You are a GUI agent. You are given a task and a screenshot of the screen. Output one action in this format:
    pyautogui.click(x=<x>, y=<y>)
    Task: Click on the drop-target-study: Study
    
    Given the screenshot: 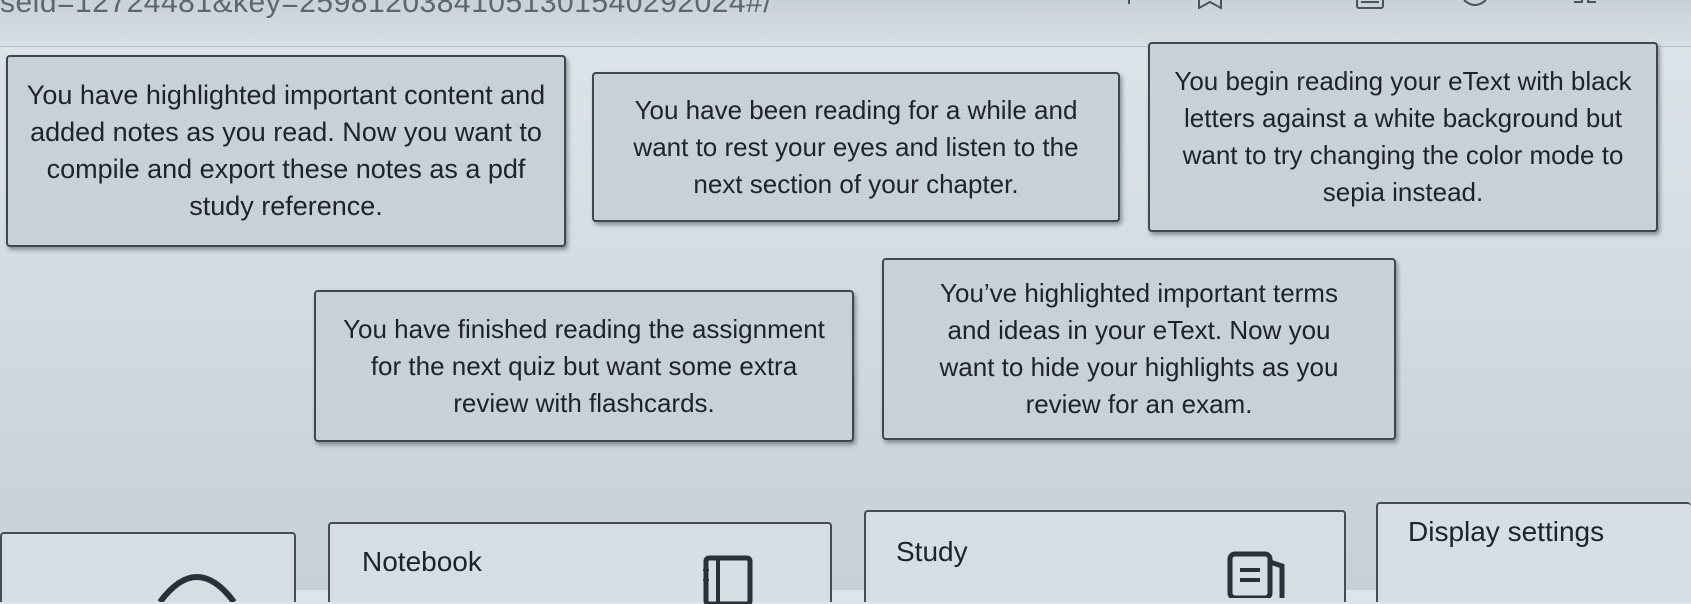 What is the action you would take?
    pyautogui.click(x=1105, y=556)
    